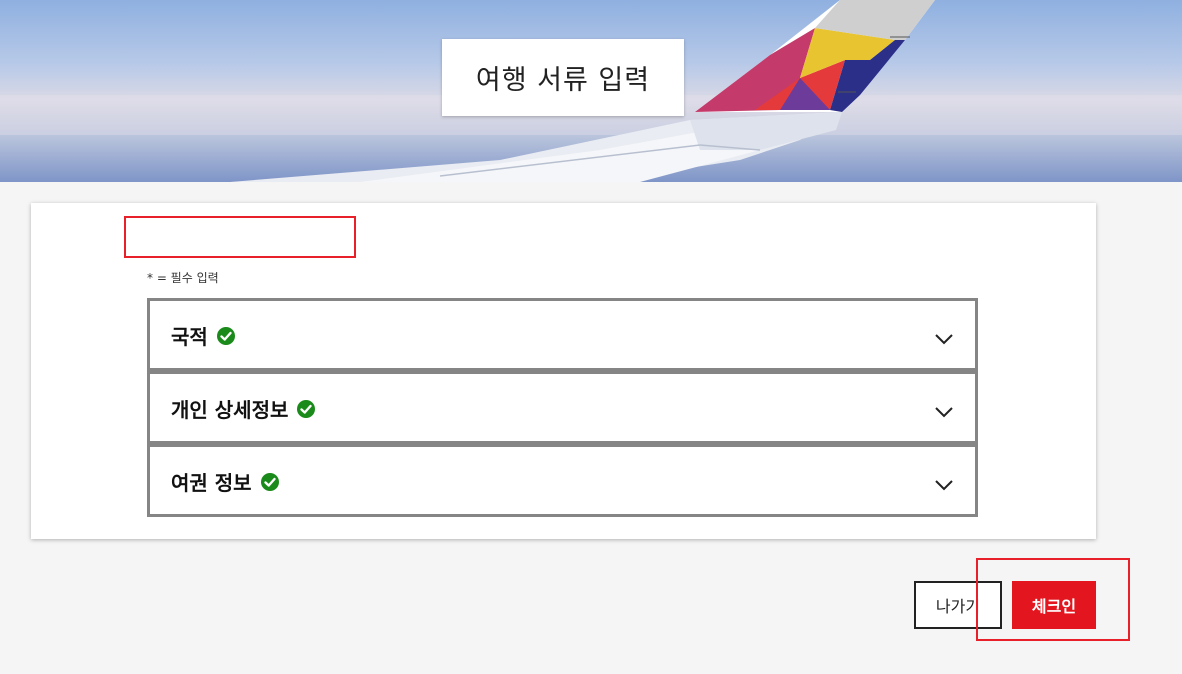 The image size is (1182, 674). What do you see at coordinates (189, 337) in the screenshot?
I see `section-label: 국적` at bounding box center [189, 337].